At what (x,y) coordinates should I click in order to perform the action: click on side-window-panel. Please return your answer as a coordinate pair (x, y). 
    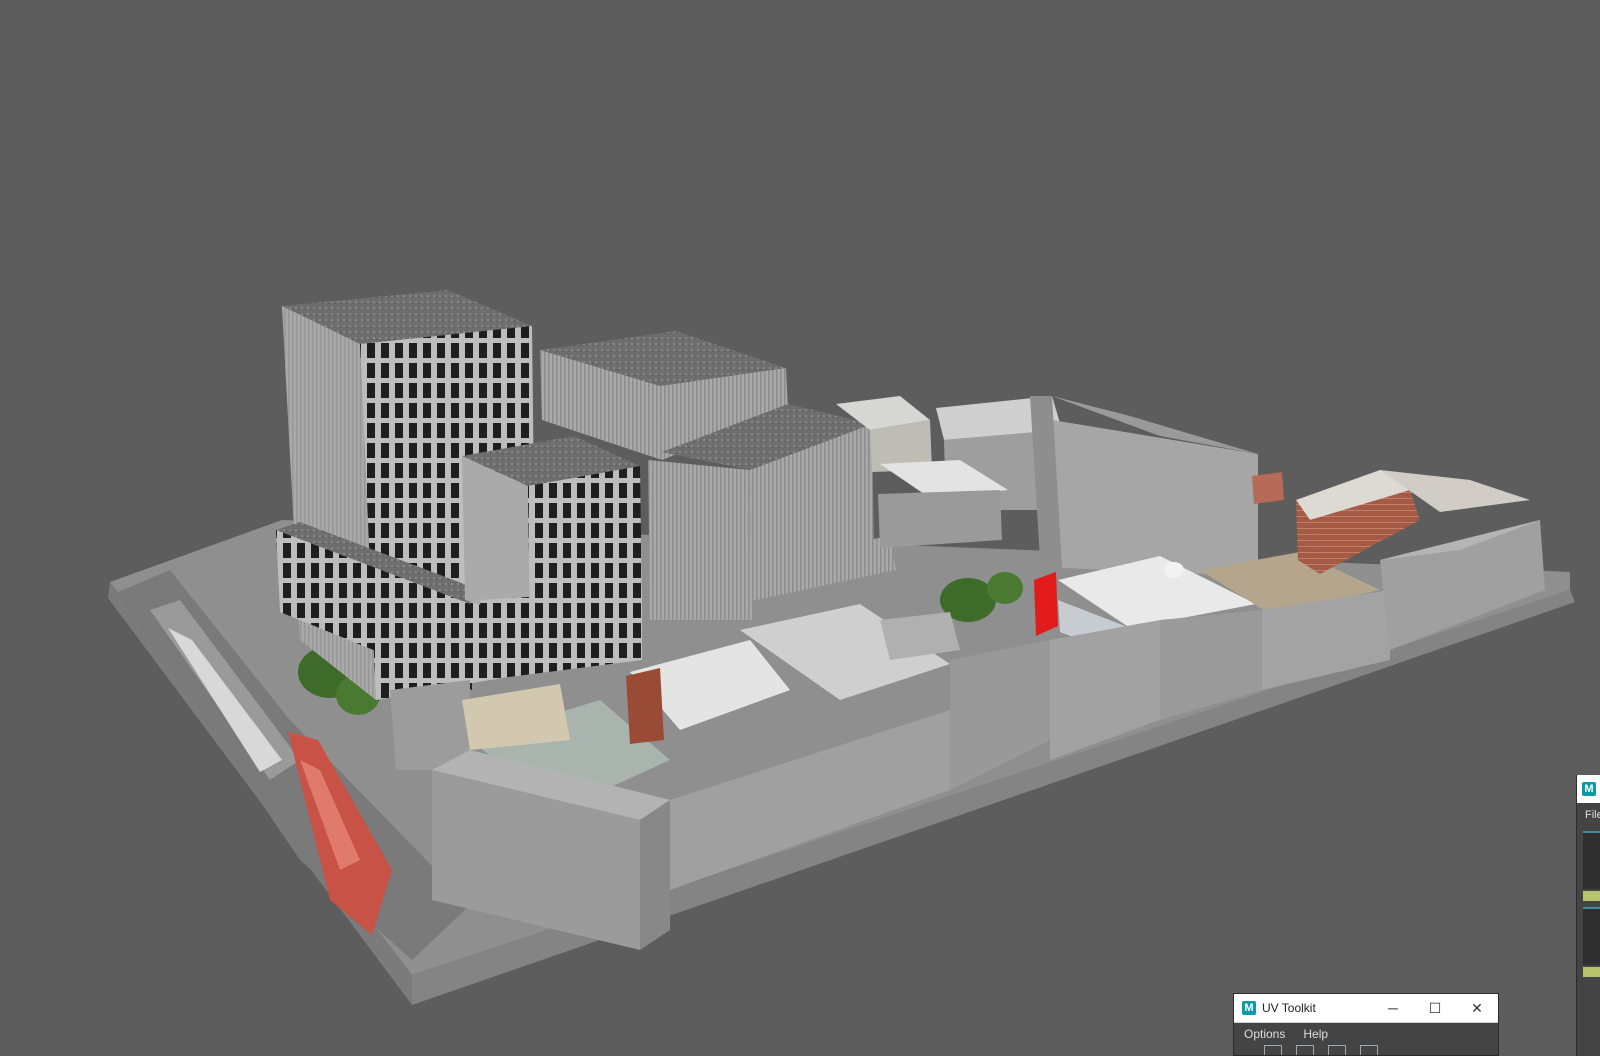
    Looking at the image, I should click on (1591, 904).